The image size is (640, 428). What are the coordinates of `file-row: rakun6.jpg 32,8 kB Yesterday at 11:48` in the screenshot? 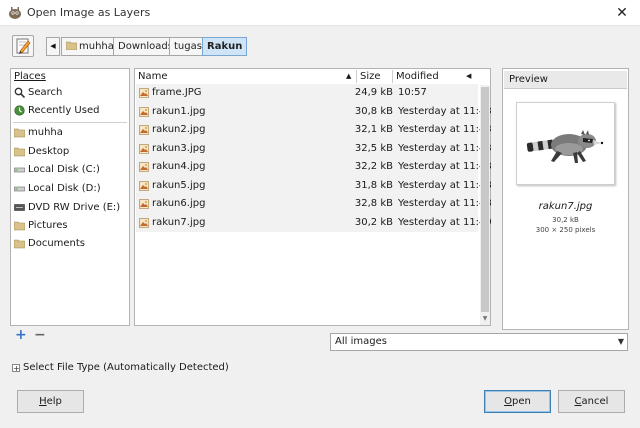 It's located at (314, 204).